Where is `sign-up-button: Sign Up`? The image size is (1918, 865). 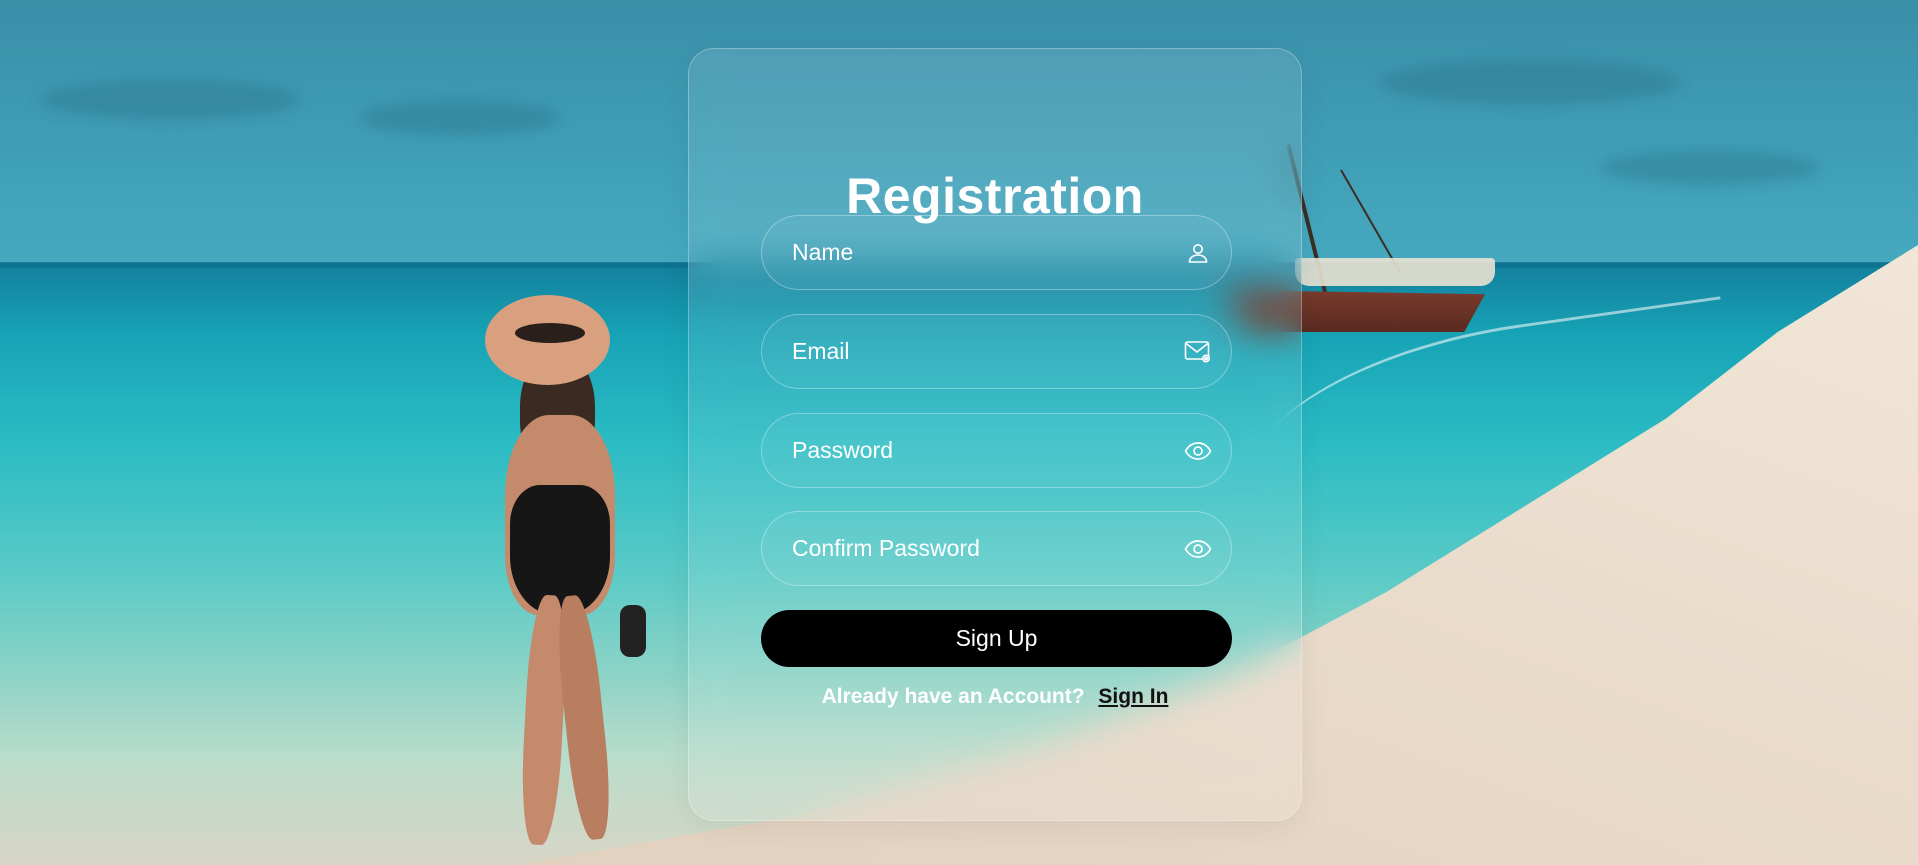
sign-up-button: Sign Up is located at coordinates (996, 638).